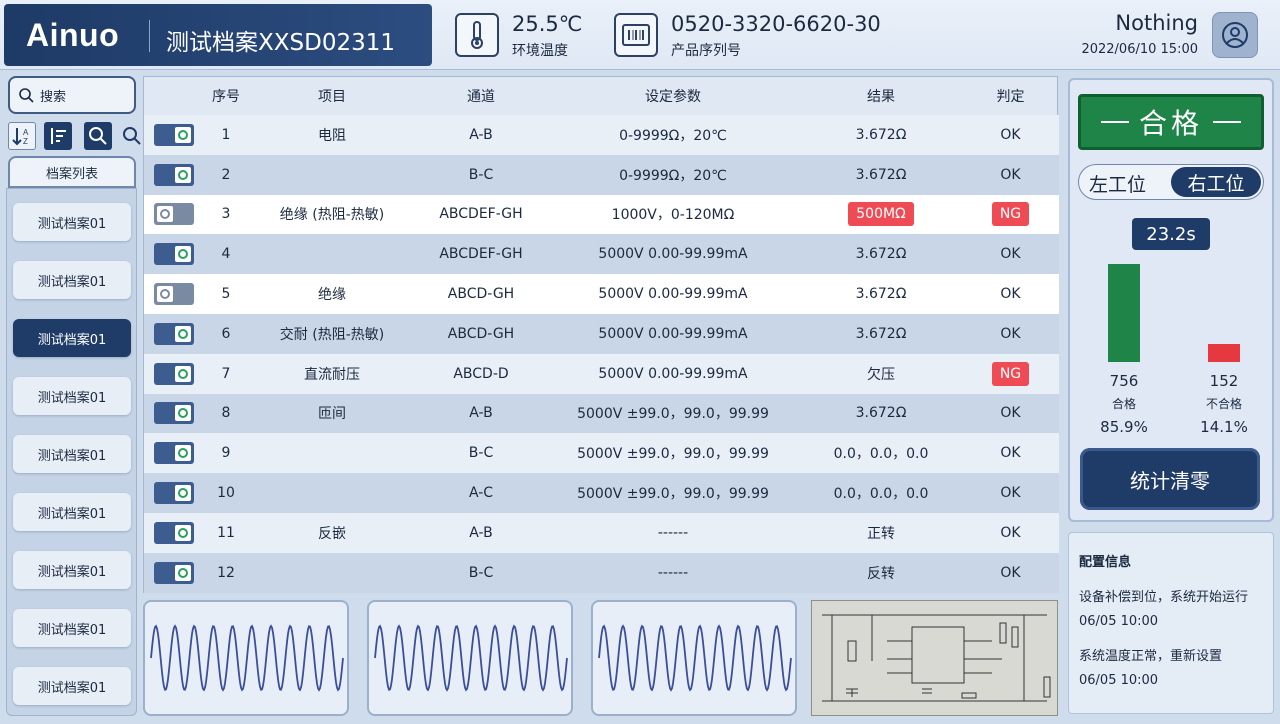  What do you see at coordinates (72, 338) in the screenshot?
I see `archive-item-active: 测试档案01` at bounding box center [72, 338].